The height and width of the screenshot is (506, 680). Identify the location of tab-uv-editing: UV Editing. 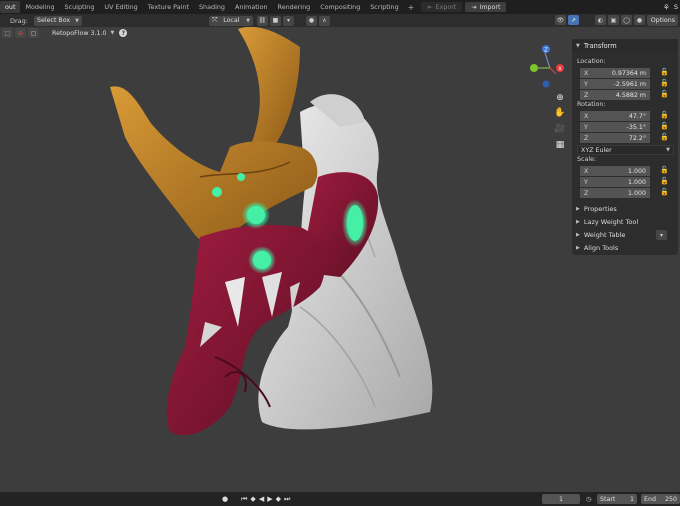
(120, 7).